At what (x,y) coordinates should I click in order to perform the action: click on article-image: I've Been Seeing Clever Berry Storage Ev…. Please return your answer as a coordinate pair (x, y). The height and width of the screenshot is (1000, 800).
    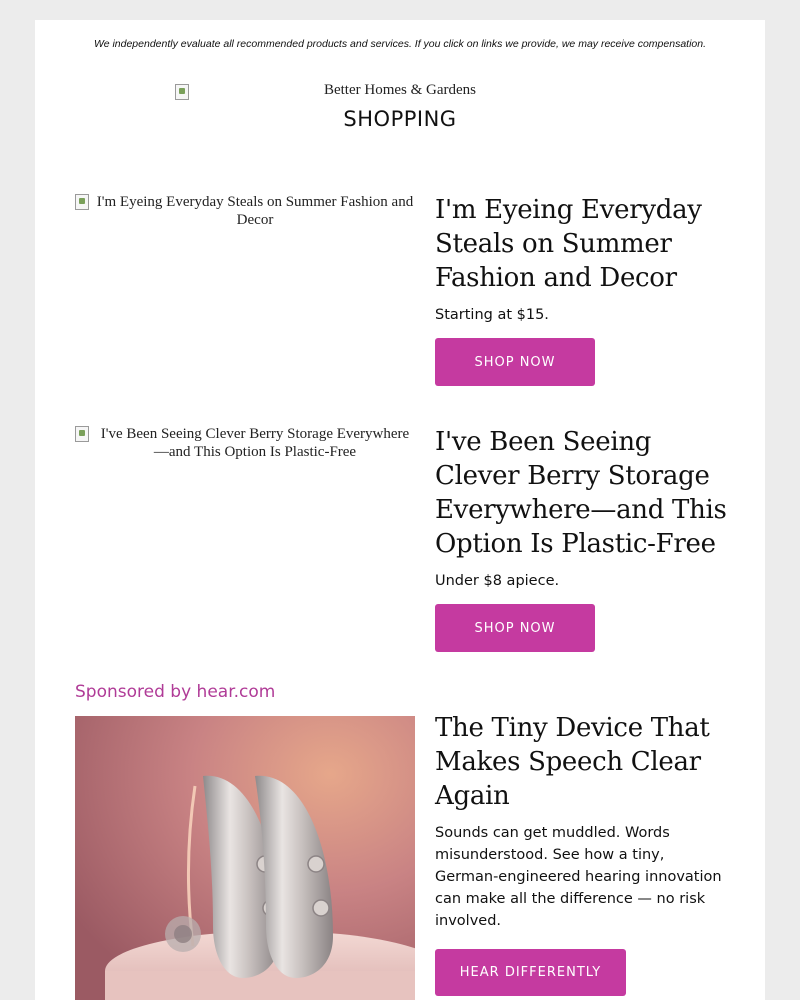
    Looking at the image, I should click on (245, 443).